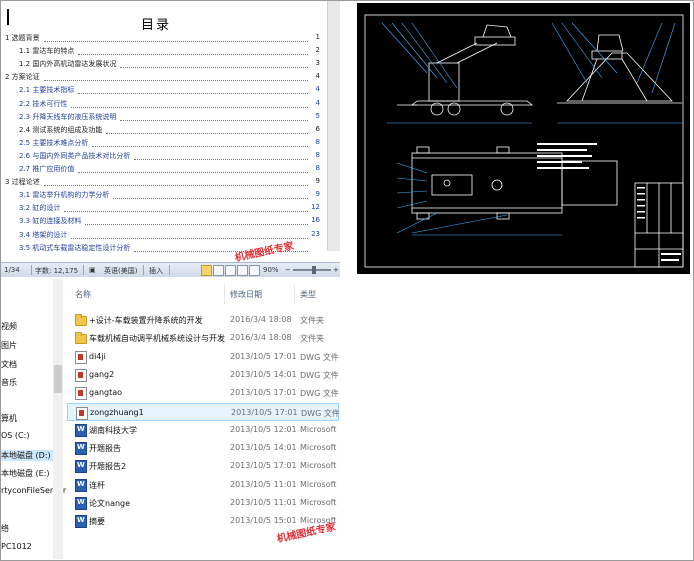 The width and height of the screenshot is (694, 561). I want to click on nav-item: OS (C:), so click(15, 435).